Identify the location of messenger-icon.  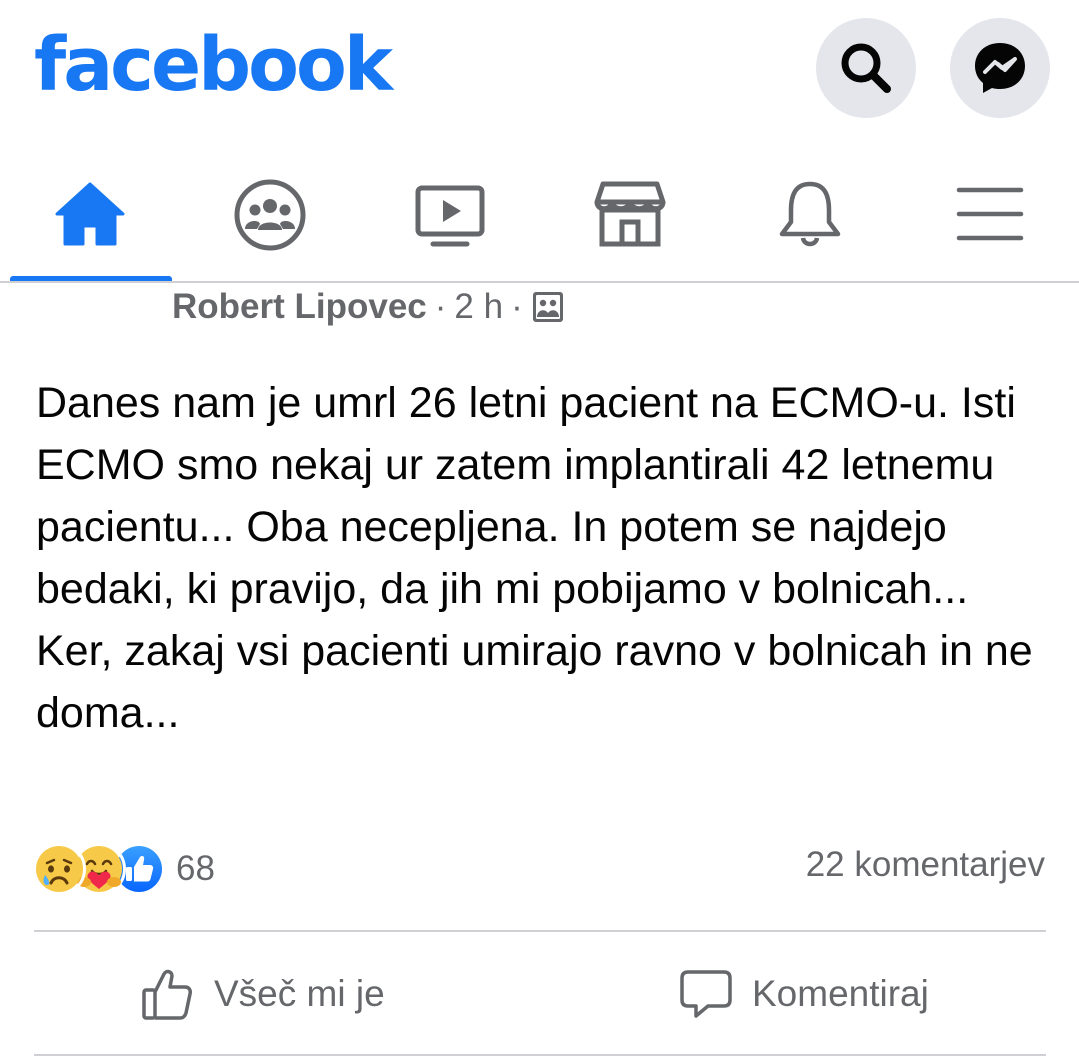
(1000, 68).